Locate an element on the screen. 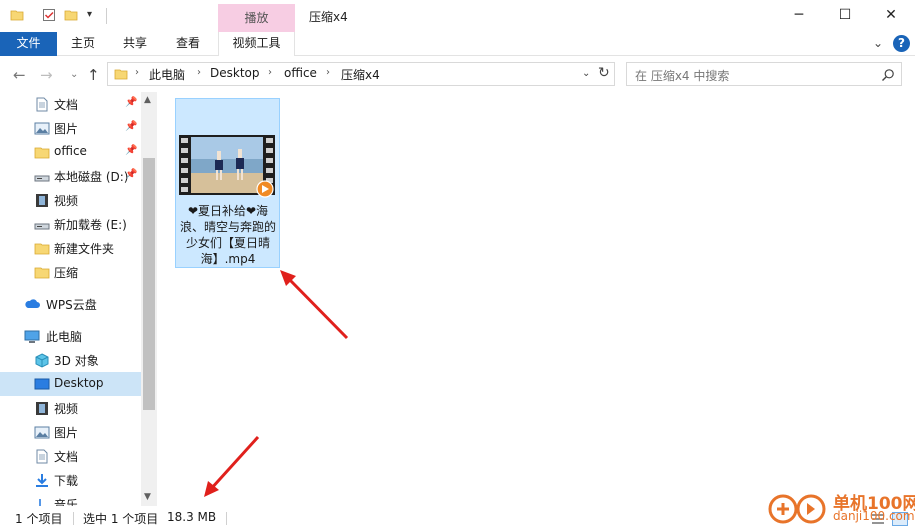 The width and height of the screenshot is (915, 530). window-title: 压缩x4 is located at coordinates (328, 17).